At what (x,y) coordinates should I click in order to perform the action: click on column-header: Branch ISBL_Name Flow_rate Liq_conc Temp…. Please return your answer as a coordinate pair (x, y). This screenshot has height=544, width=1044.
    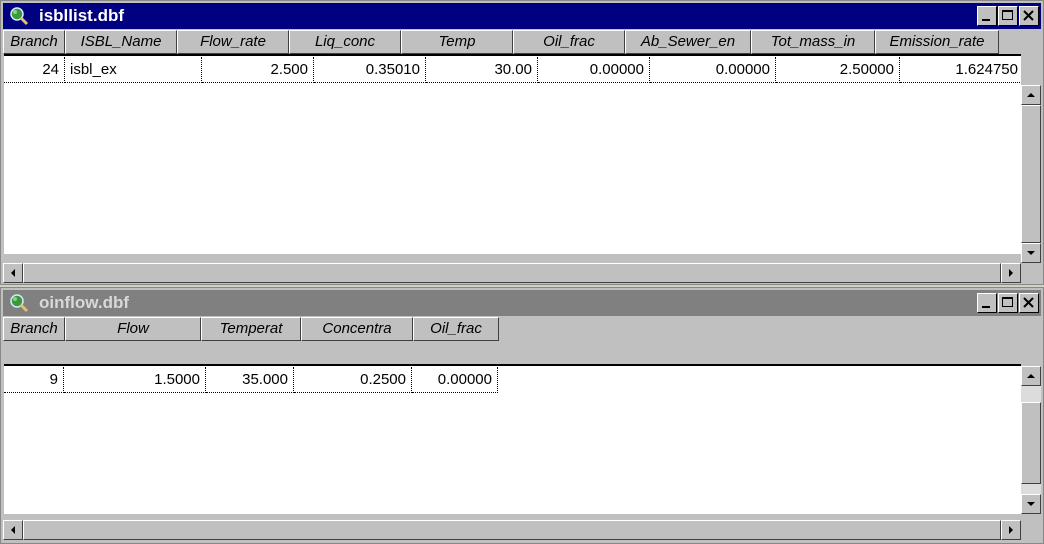
    Looking at the image, I should click on (522, 42).